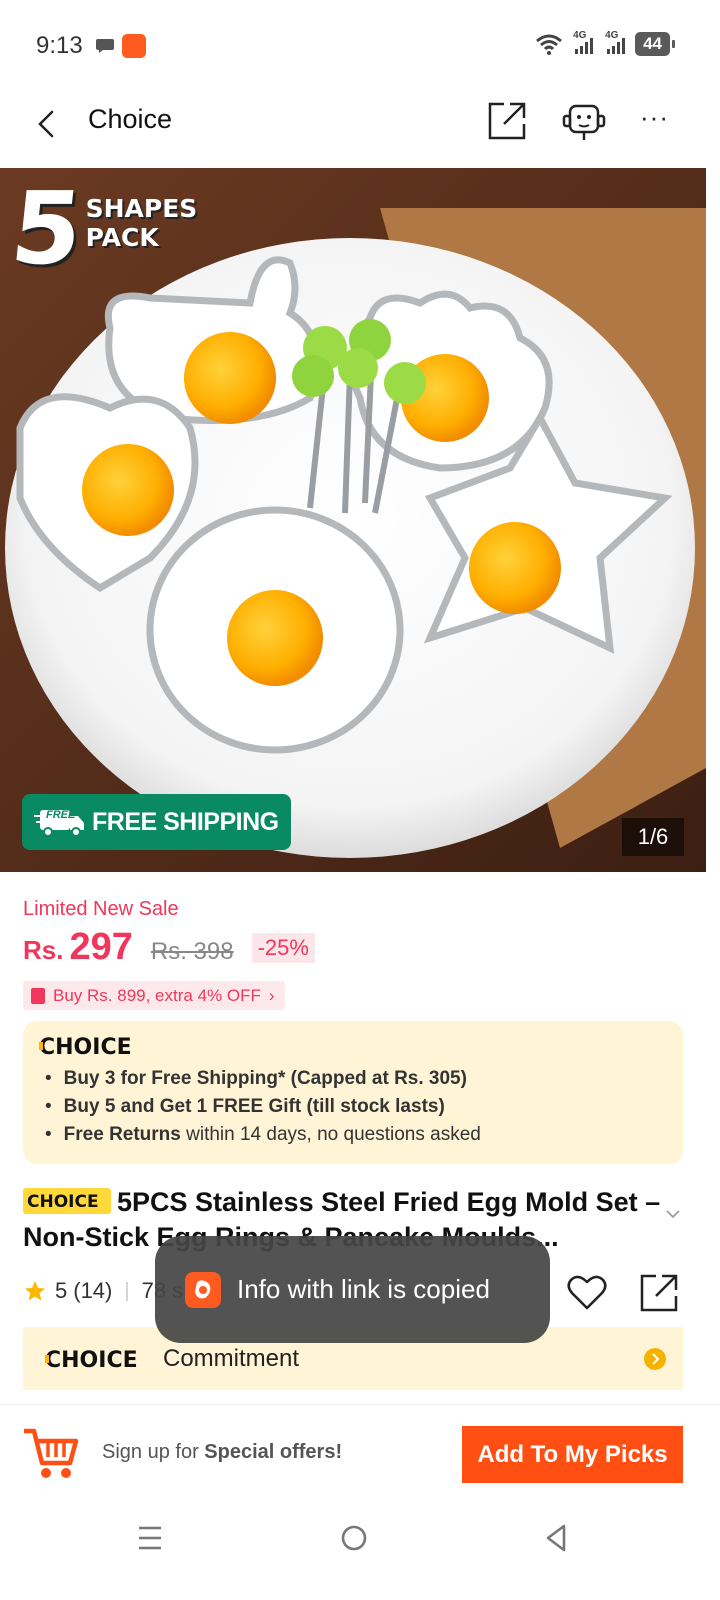 The width and height of the screenshot is (720, 1600). I want to click on star-icon, so click(35, 1291).